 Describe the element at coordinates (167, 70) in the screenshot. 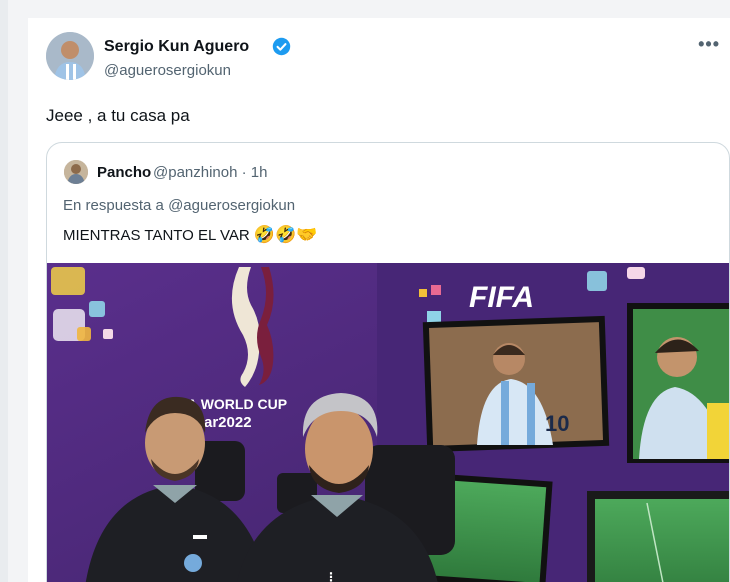

I see `author-handle: @aguerosergiokun` at that location.